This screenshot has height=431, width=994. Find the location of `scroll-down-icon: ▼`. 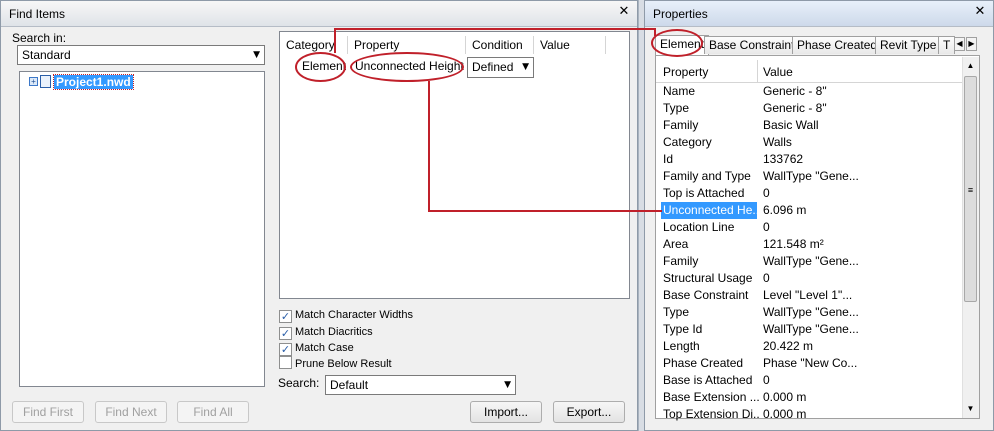

scroll-down-icon: ▼ is located at coordinates (970, 408).